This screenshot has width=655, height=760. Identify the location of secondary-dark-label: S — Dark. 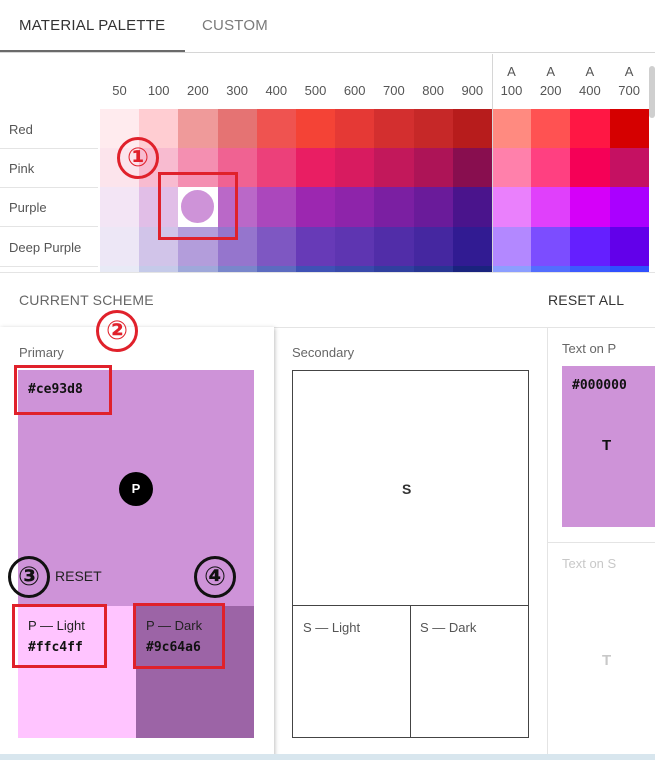
(448, 627).